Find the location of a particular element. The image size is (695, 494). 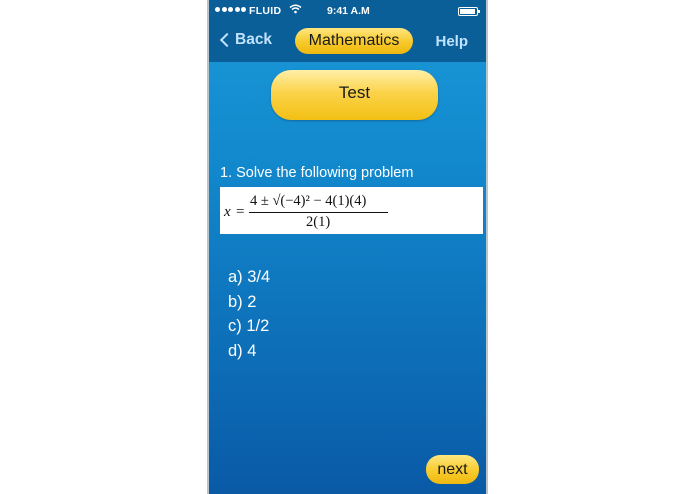

chevron-left-icon is located at coordinates (227, 40).